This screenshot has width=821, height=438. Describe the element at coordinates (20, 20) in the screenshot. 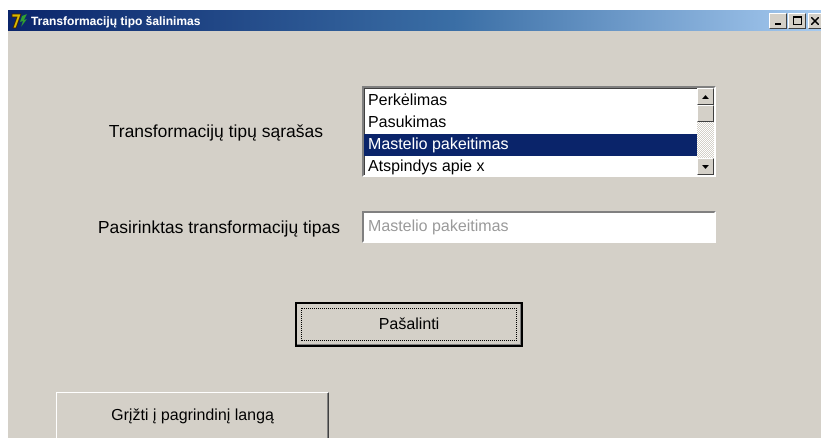

I see `app-icon` at that location.